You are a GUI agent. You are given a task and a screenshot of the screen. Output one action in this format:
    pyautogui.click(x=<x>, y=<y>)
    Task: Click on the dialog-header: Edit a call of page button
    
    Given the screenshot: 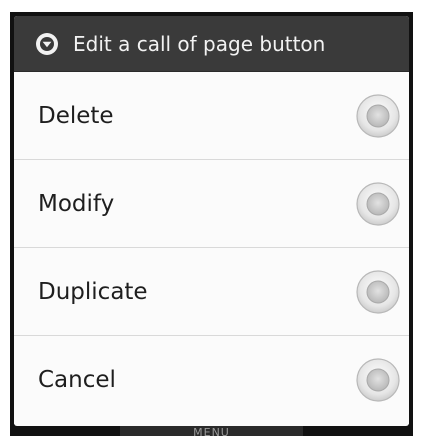 What is the action you would take?
    pyautogui.click(x=211, y=44)
    